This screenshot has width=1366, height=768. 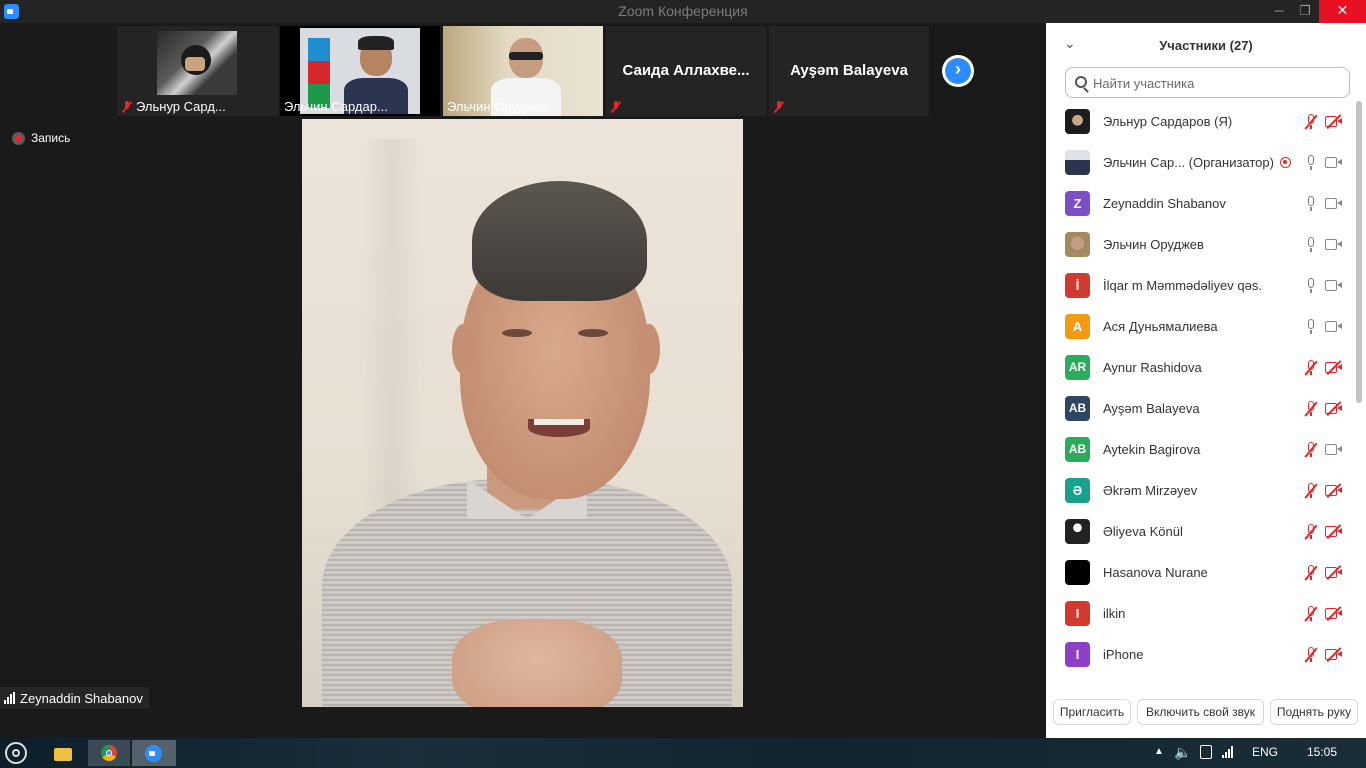 I want to click on zoom-taskbar-icon, so click(x=154, y=753).